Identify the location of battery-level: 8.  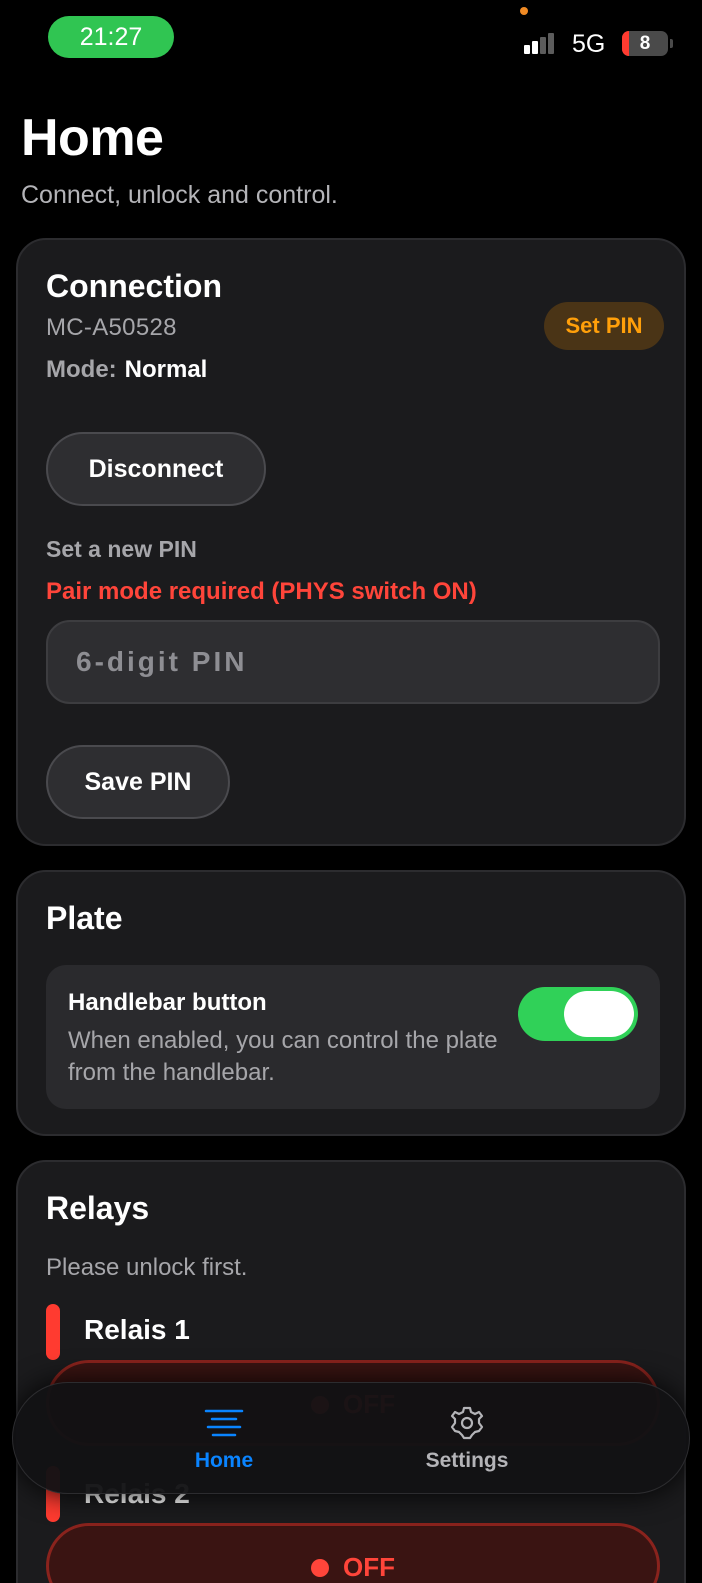
(645, 43).